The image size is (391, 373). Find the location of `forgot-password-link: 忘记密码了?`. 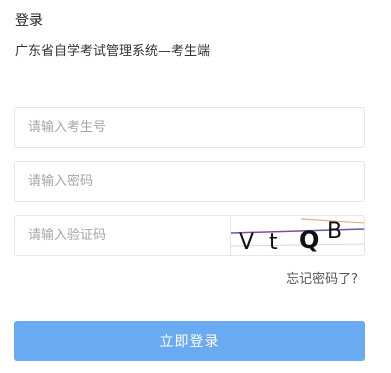

forgot-password-link: 忘记密码了? is located at coordinates (322, 280).